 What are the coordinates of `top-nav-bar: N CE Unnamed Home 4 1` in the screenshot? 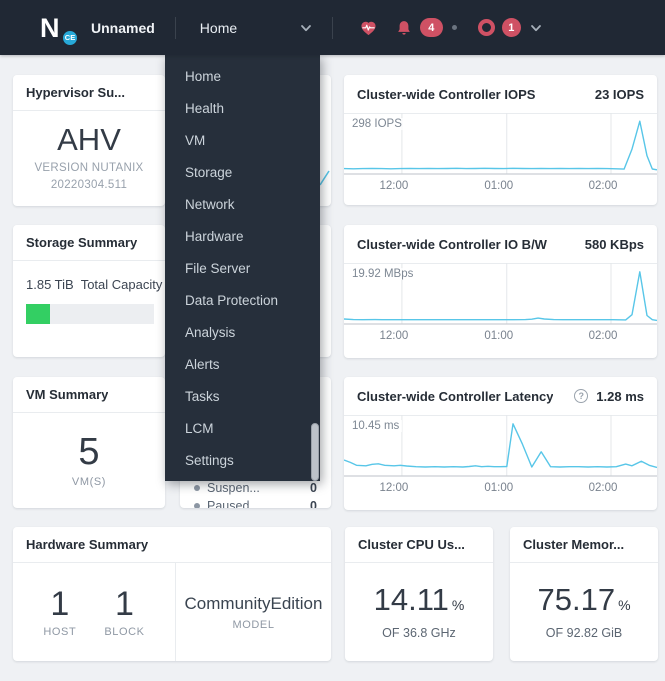 It's located at (332, 27).